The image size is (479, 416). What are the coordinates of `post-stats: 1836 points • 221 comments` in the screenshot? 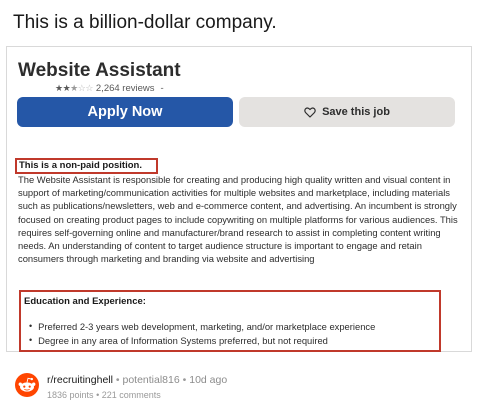 It's located at (104, 395).